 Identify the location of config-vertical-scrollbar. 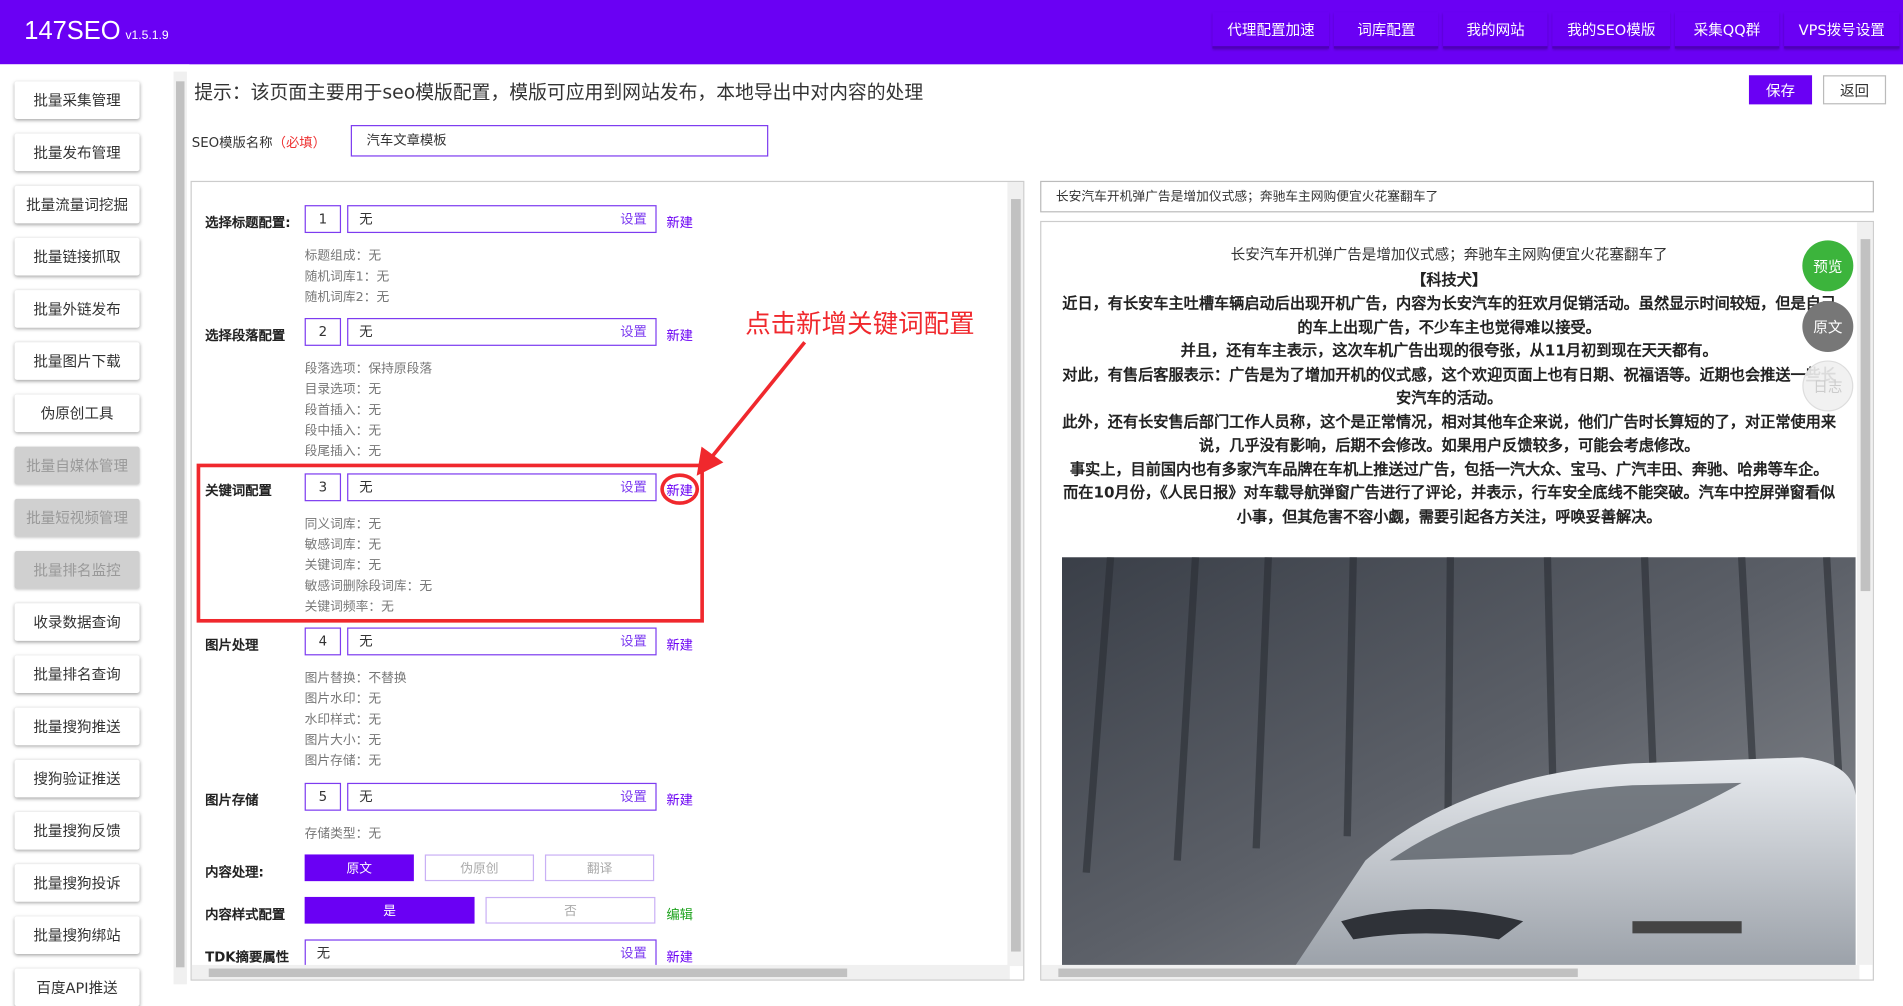
(1015, 574).